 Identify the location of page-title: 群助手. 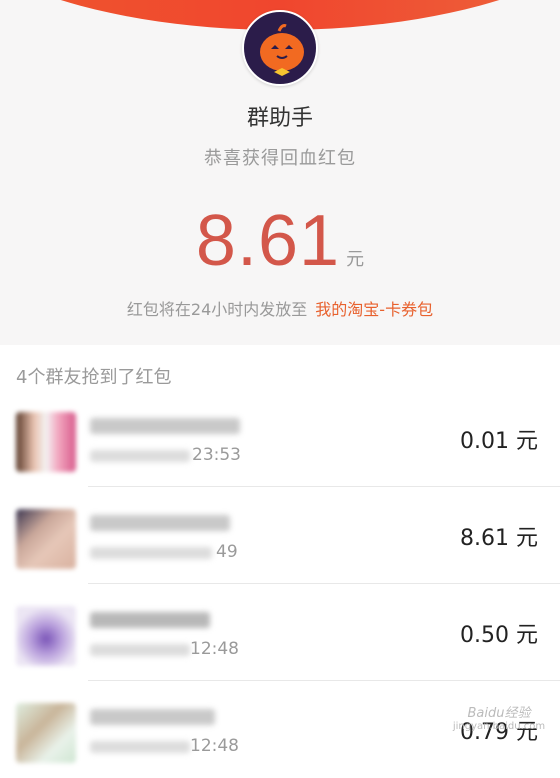
(279, 118).